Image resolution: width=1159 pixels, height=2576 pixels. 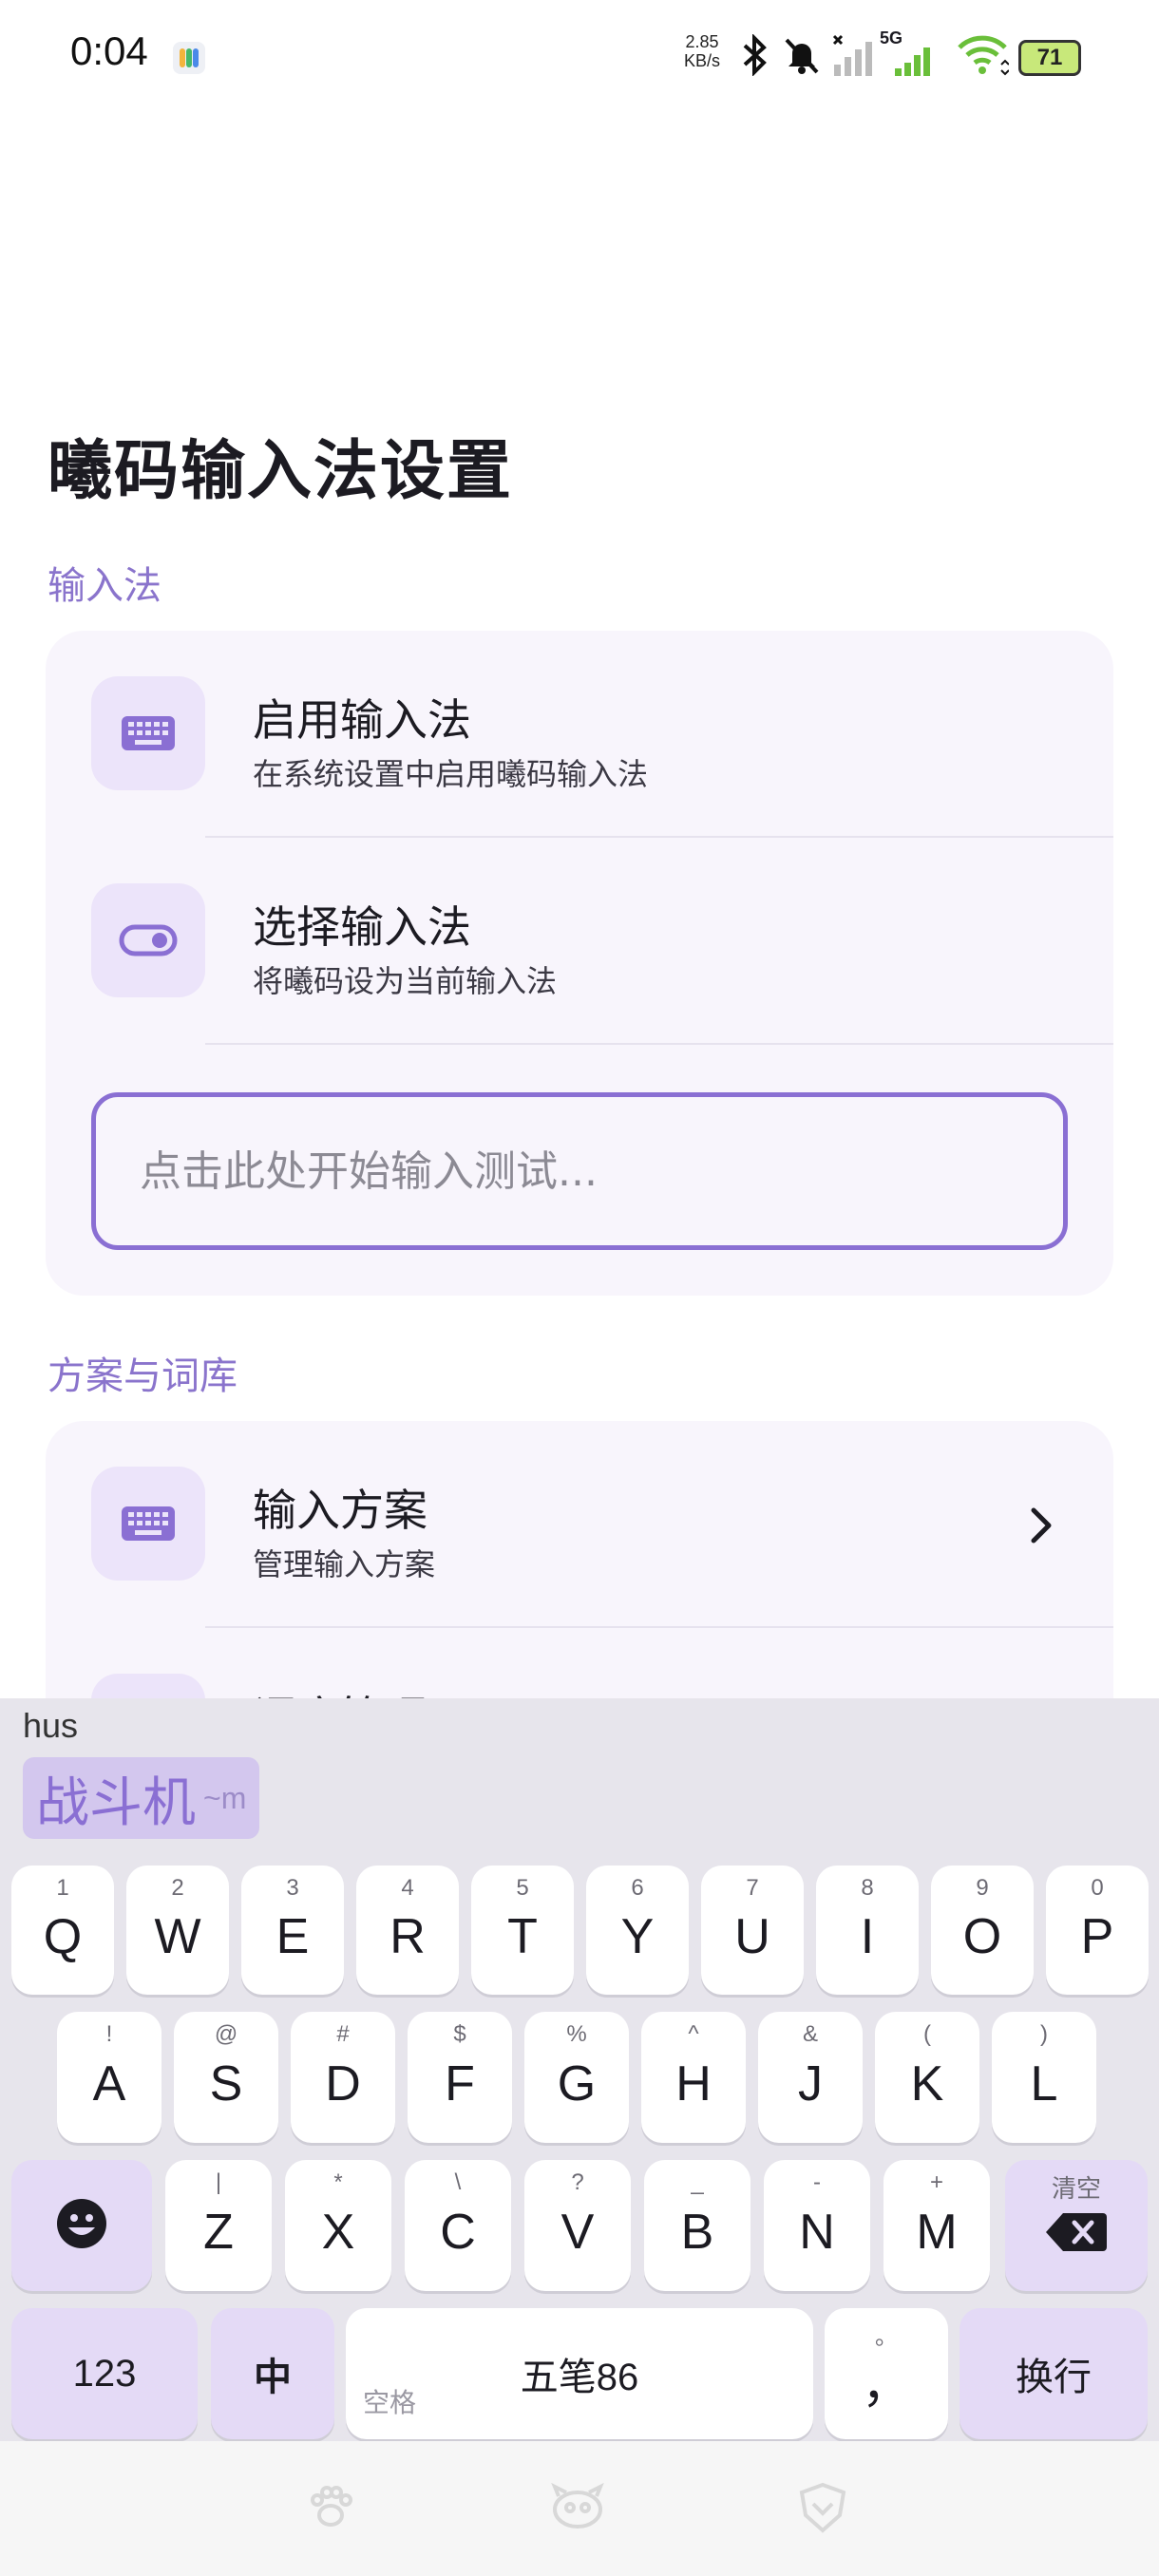 I want to click on mute-icon, so click(x=802, y=57).